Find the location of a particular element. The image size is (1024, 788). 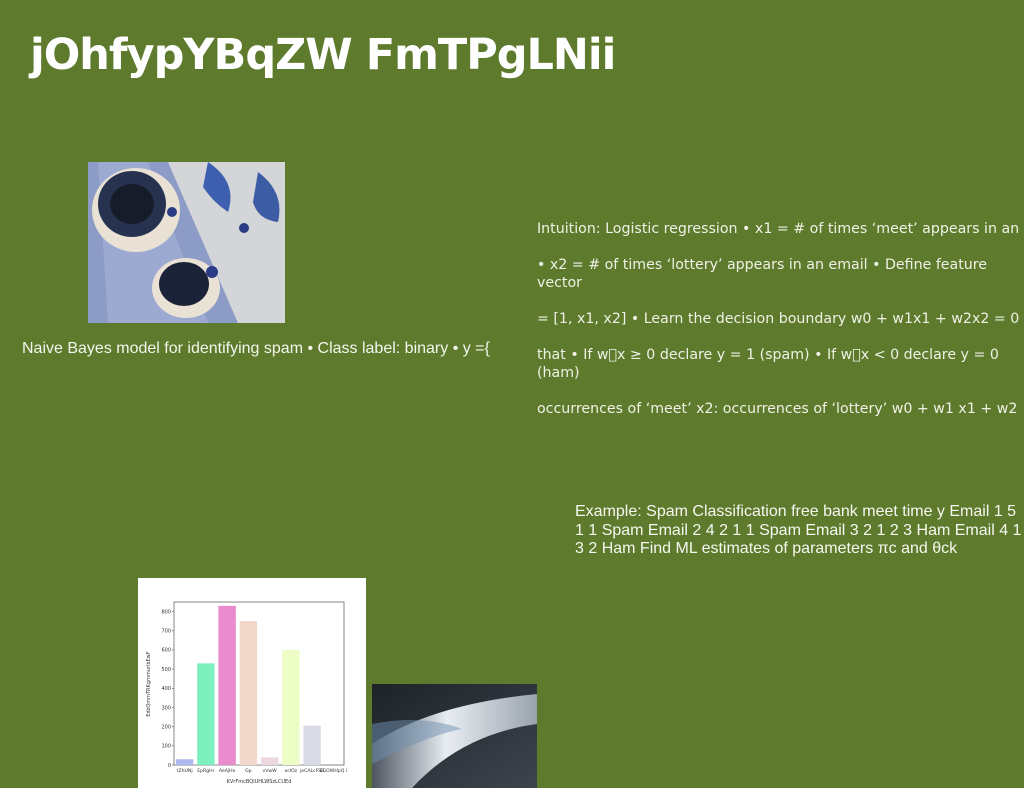

x-tick-label: EGOWHpQ i is located at coordinates (333, 771).